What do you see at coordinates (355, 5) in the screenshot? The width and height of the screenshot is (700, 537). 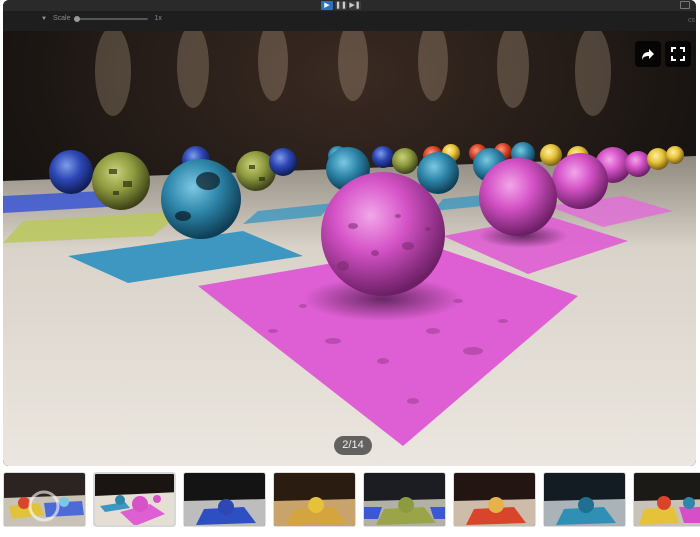 I see `step-icon: ▶❚` at bounding box center [355, 5].